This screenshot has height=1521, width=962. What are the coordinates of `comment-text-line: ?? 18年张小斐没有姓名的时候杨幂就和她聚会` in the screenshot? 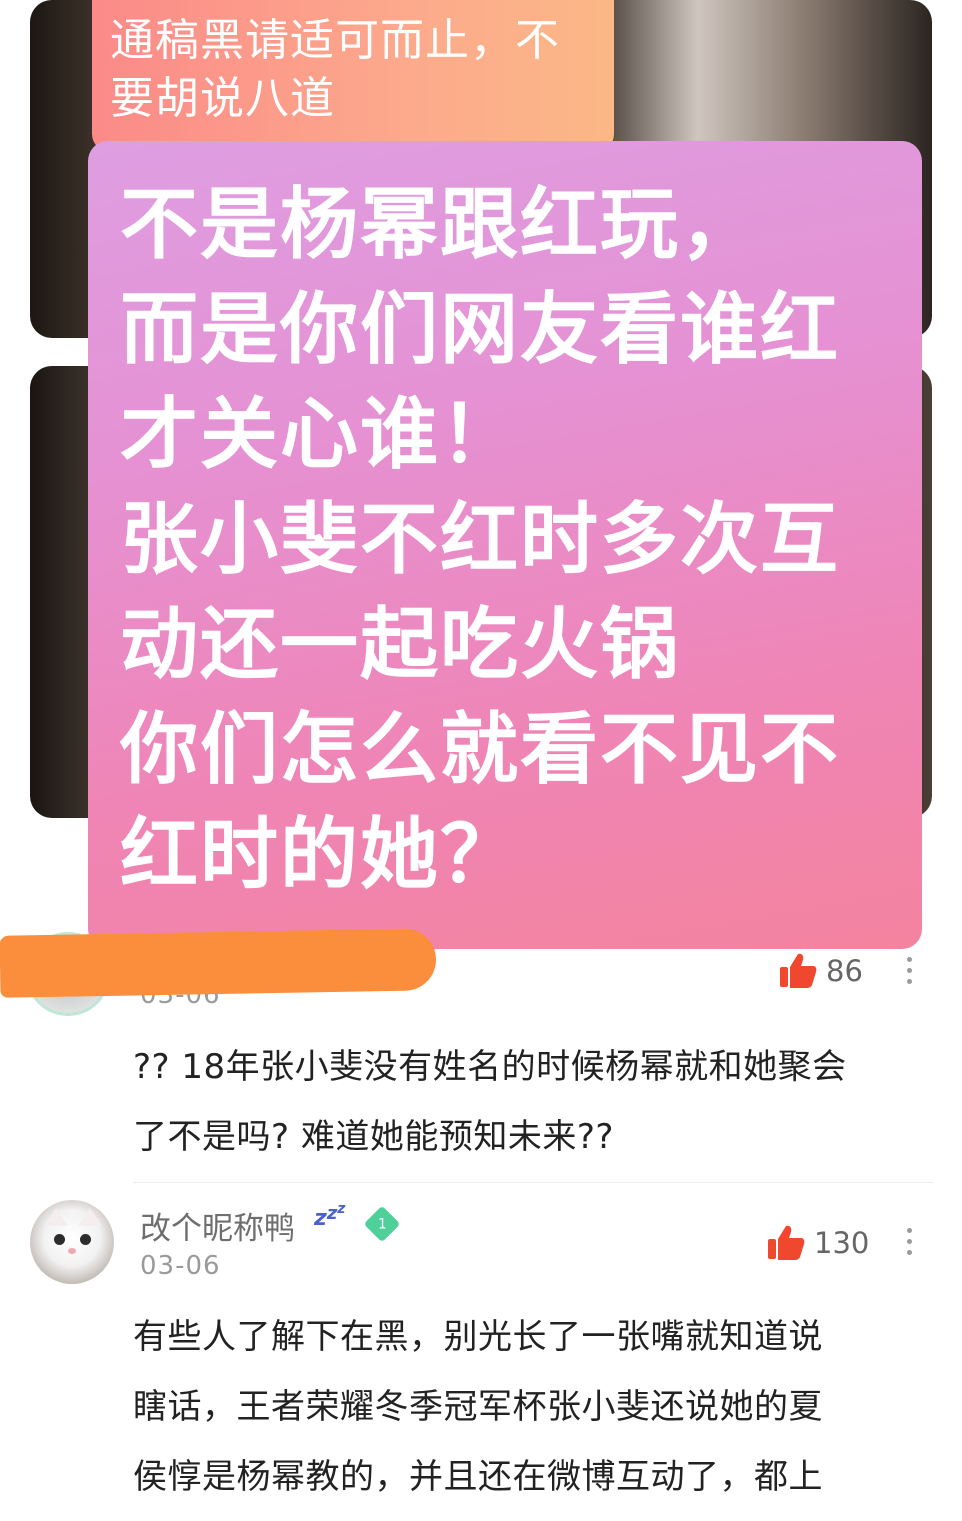 It's located at (490, 1067).